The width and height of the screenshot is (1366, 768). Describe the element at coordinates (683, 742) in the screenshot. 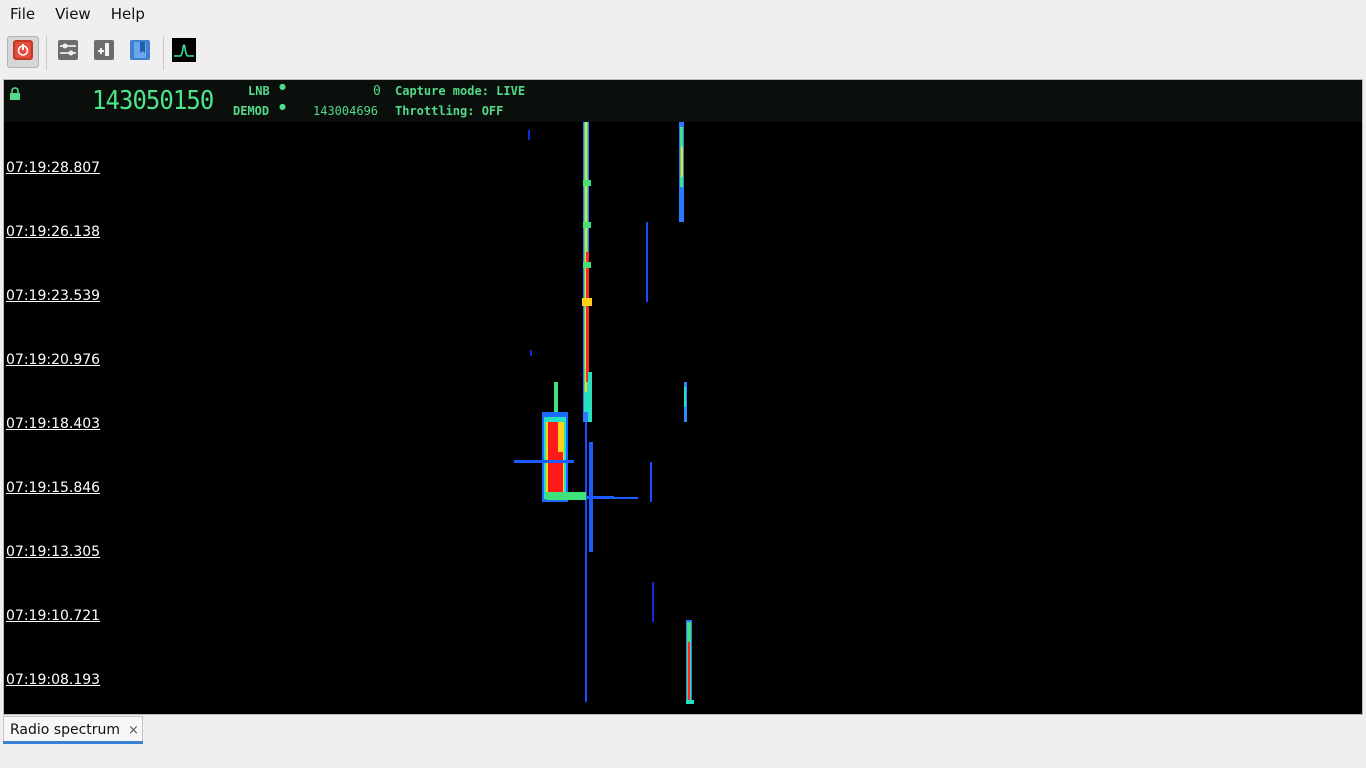

I see `tab-bar: Radio spectrum ×` at that location.